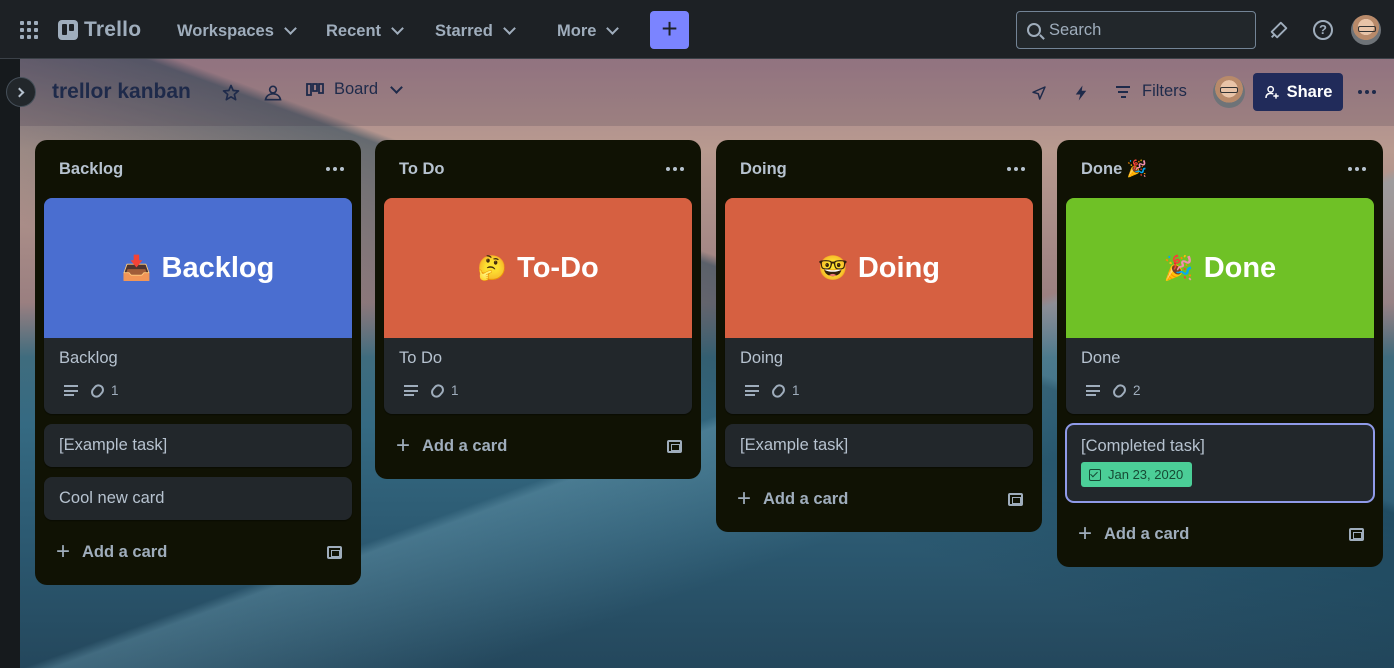 Image resolution: width=1394 pixels, height=668 pixels. Describe the element at coordinates (464, 30) in the screenshot. I see `starred-label: Starred` at that location.